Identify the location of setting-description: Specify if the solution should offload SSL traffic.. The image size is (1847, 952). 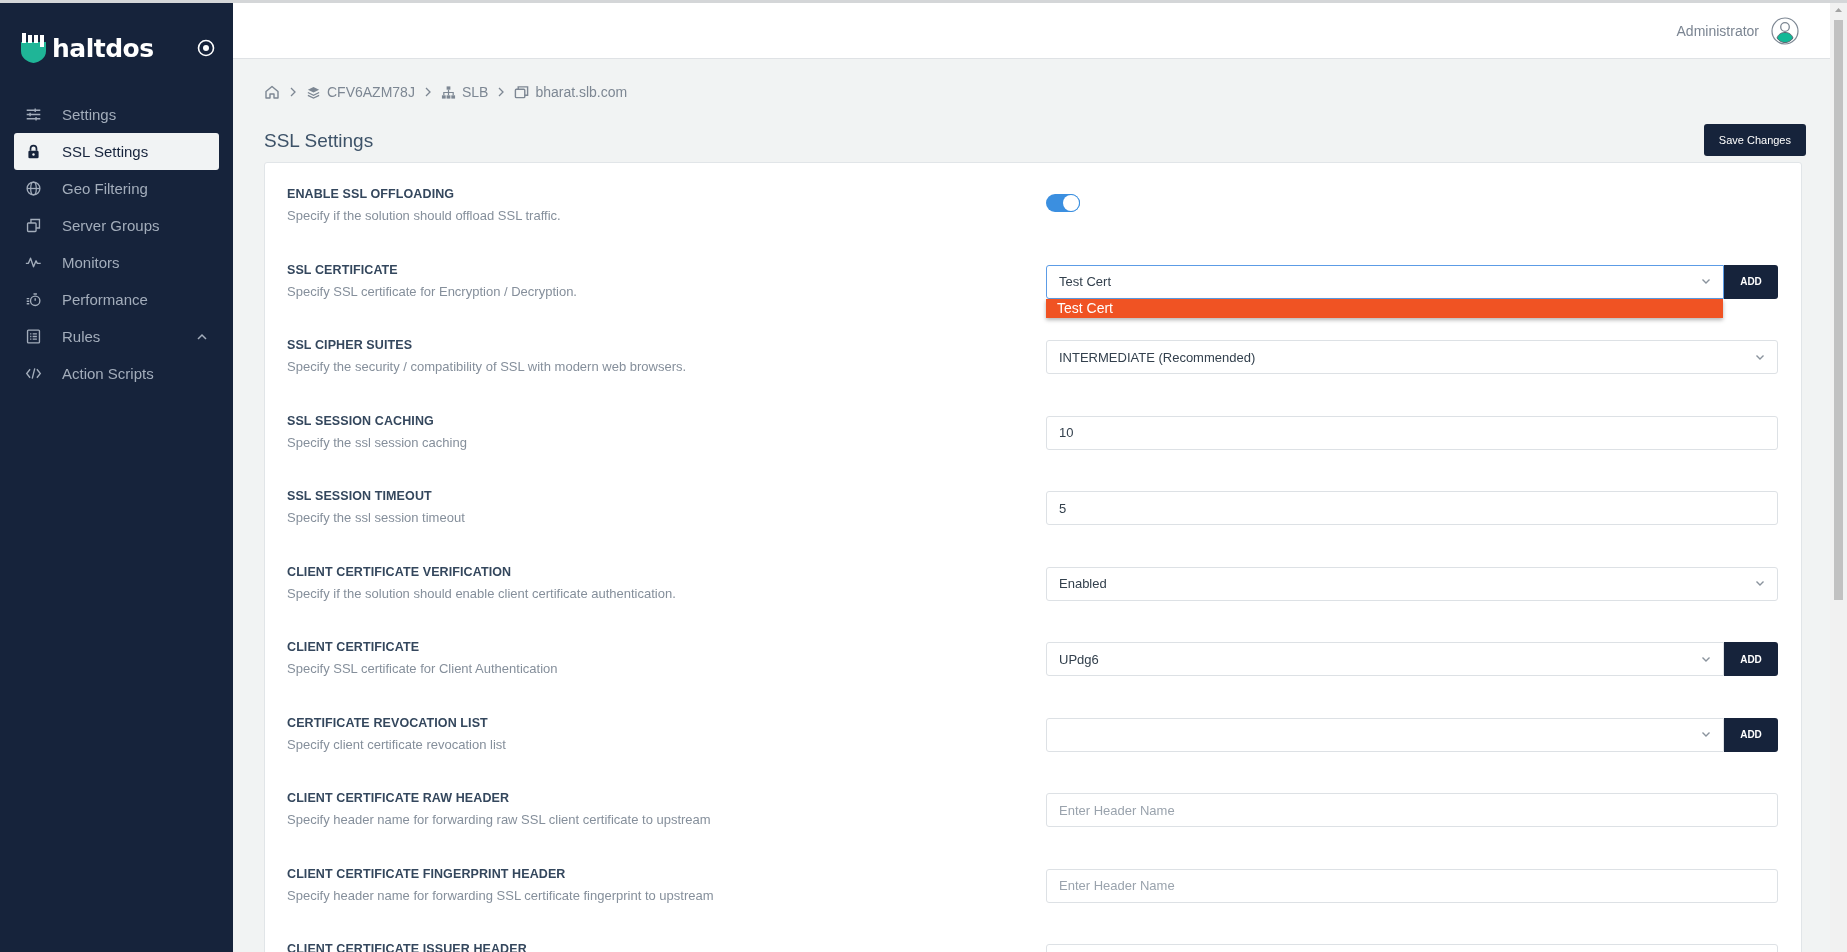
(424, 215).